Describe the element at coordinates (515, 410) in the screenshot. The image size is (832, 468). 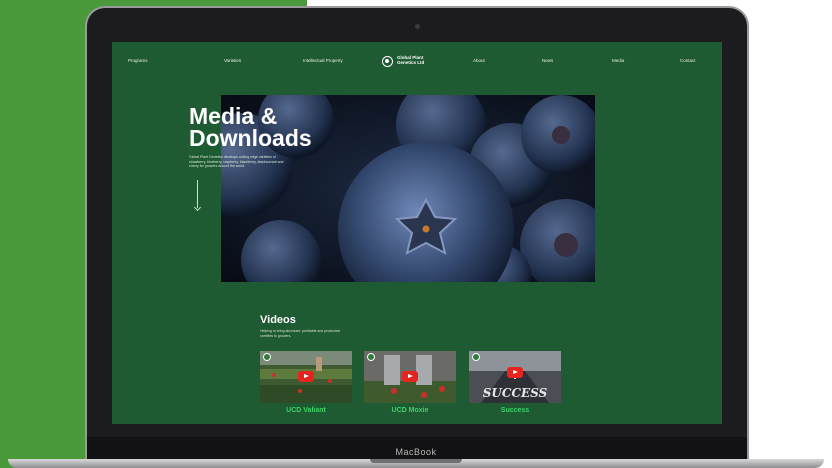
I see `video-title: Success` at that location.